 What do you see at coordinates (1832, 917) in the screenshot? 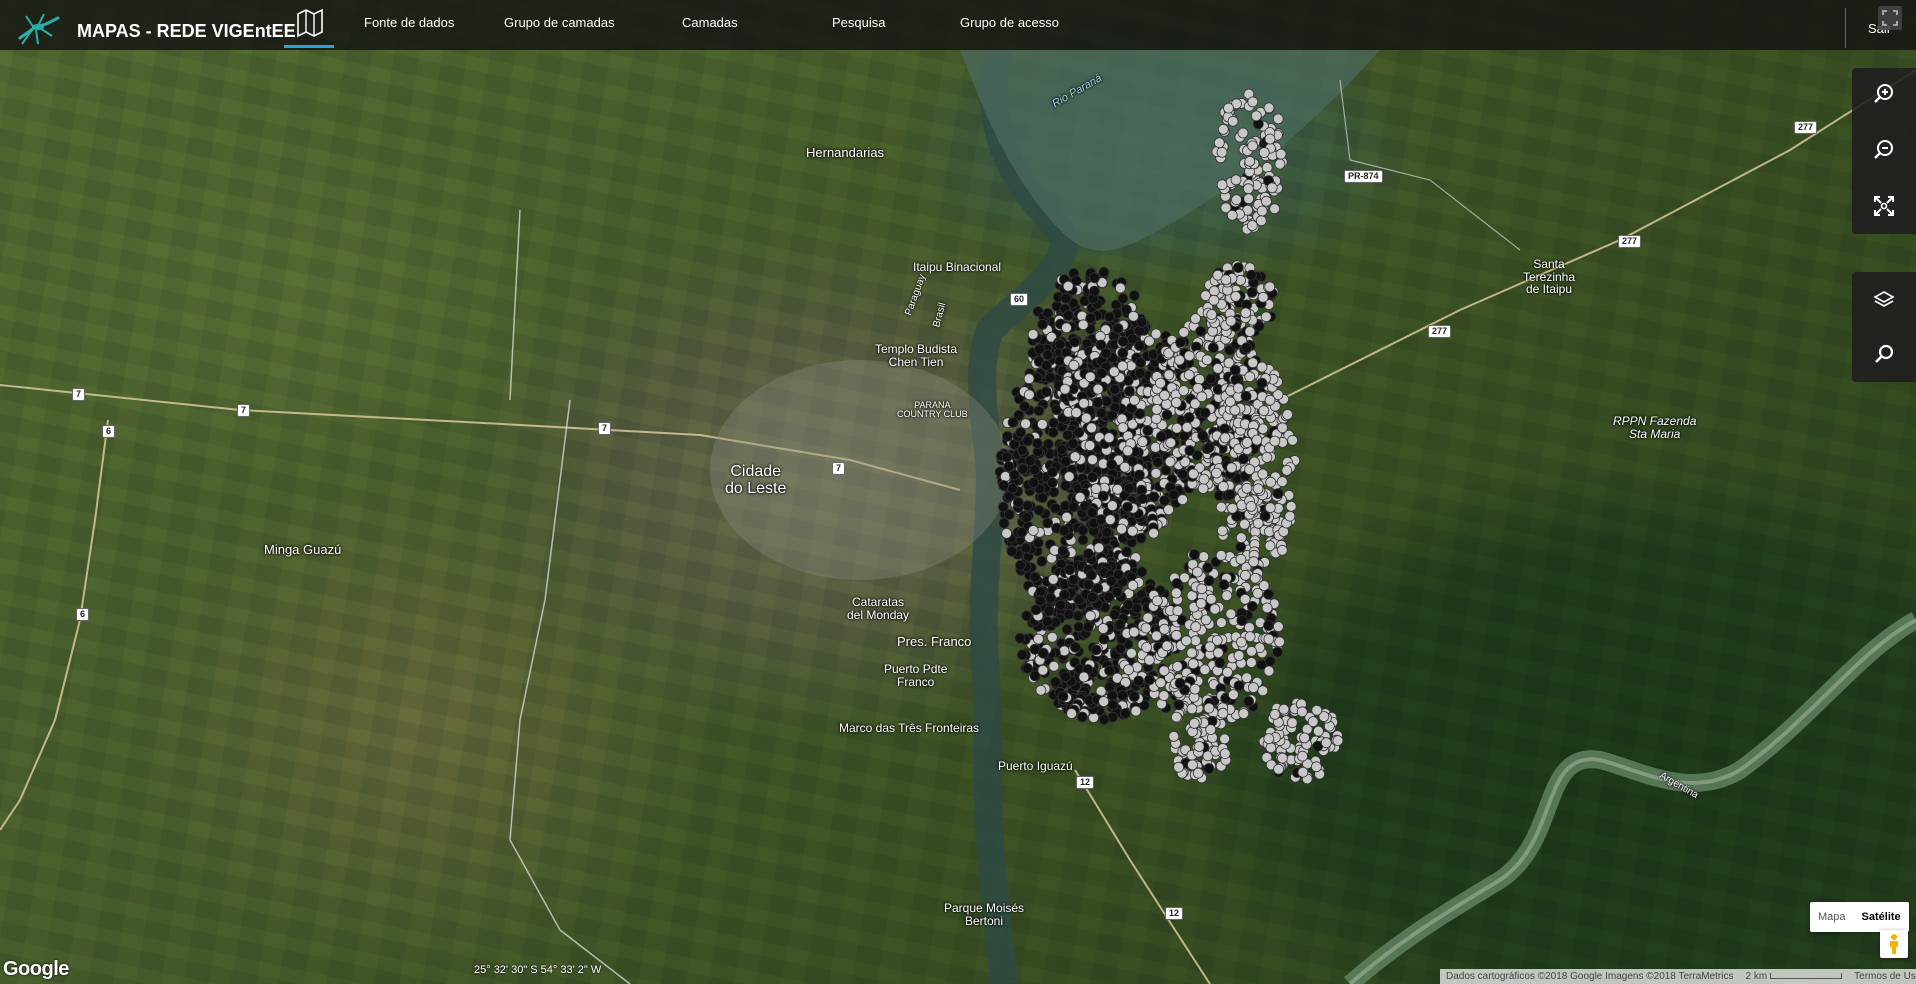
I see `map-type-mapa: Mapa` at bounding box center [1832, 917].